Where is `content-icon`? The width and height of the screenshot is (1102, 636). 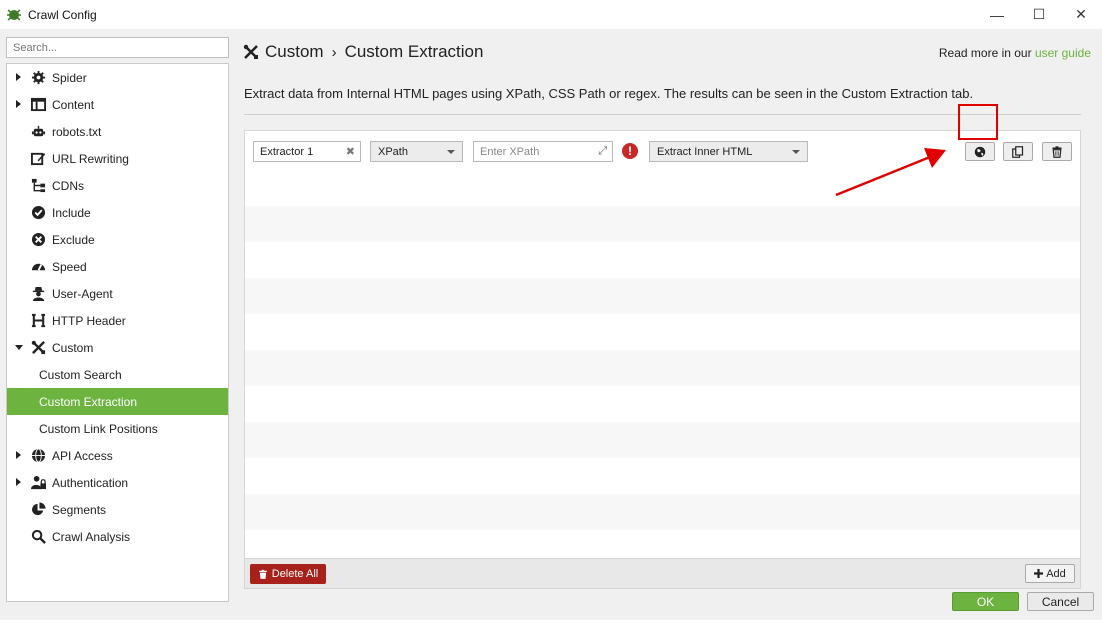
content-icon is located at coordinates (38, 104).